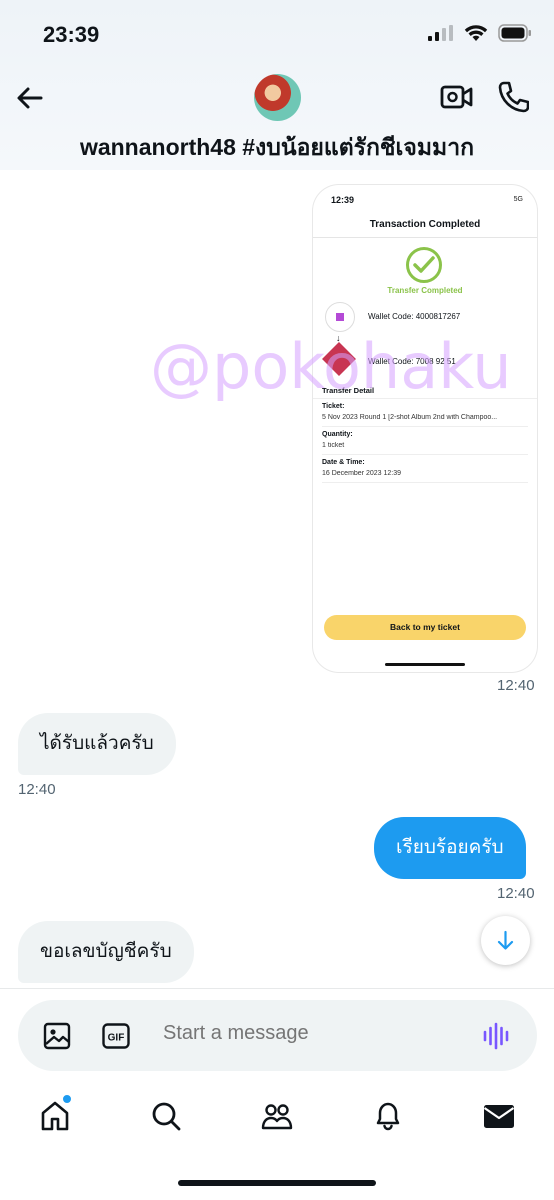  Describe the element at coordinates (457, 97) in the screenshot. I see `video-call-icon` at that location.